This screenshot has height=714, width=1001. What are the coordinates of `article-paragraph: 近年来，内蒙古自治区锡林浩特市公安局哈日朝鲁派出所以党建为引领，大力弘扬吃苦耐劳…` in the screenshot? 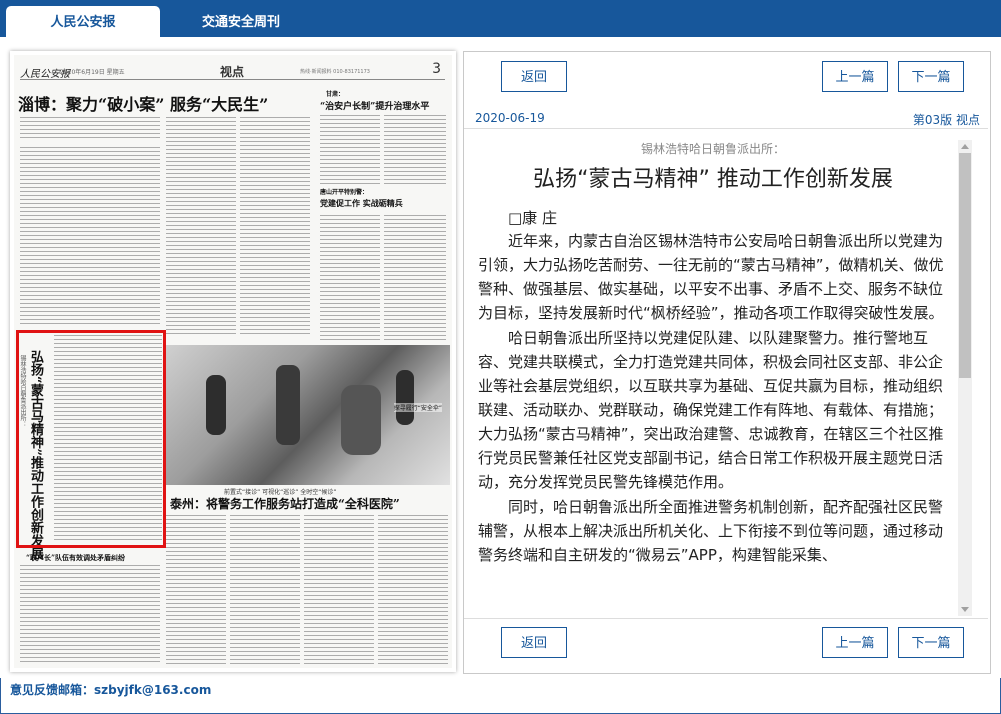 It's located at (711, 277).